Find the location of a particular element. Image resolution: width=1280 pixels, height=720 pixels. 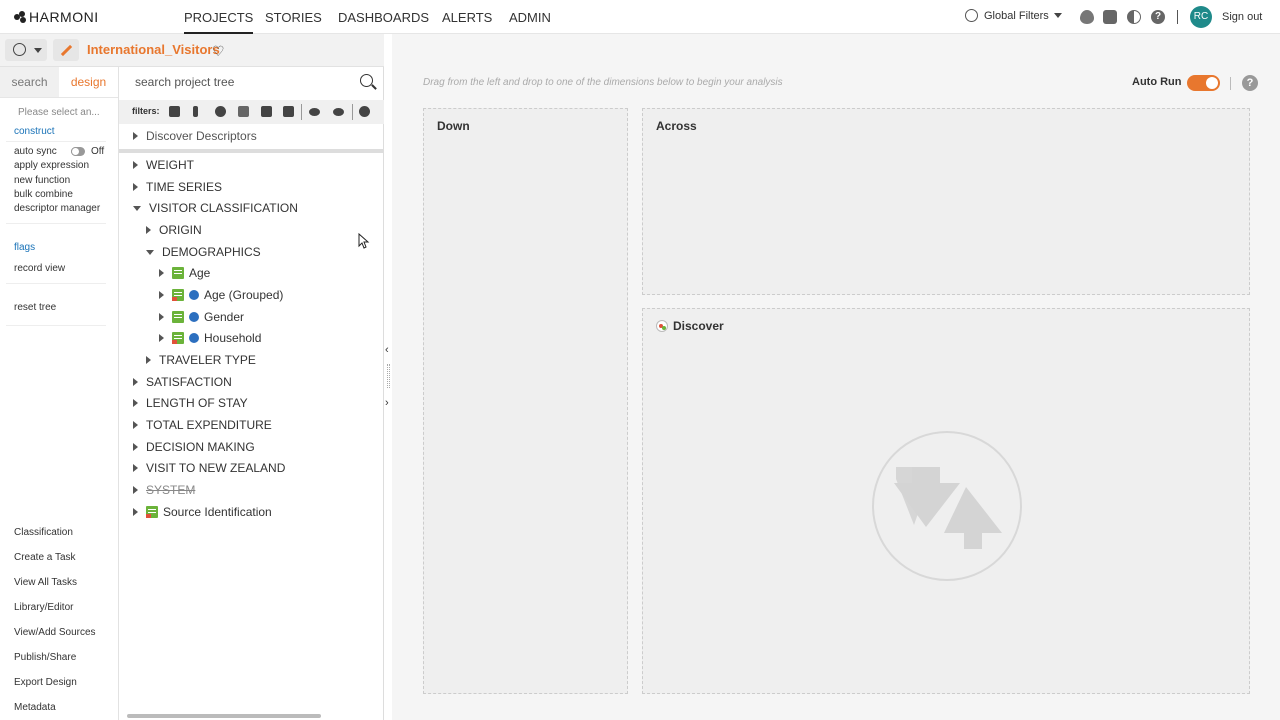

tree-node-origin: ORIGIN is located at coordinates (174, 233).